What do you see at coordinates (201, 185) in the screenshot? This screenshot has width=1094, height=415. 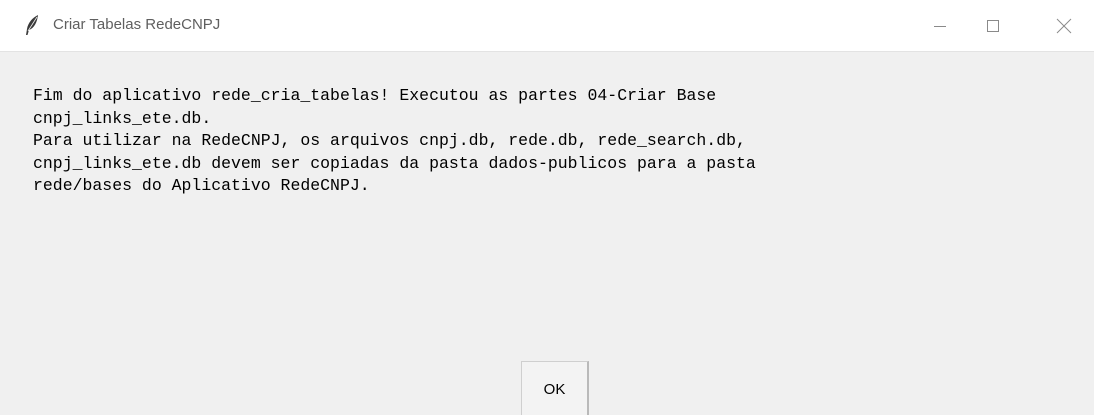 I see `message-line: rede/bases do Aplicativo RedeCNPJ.` at bounding box center [201, 185].